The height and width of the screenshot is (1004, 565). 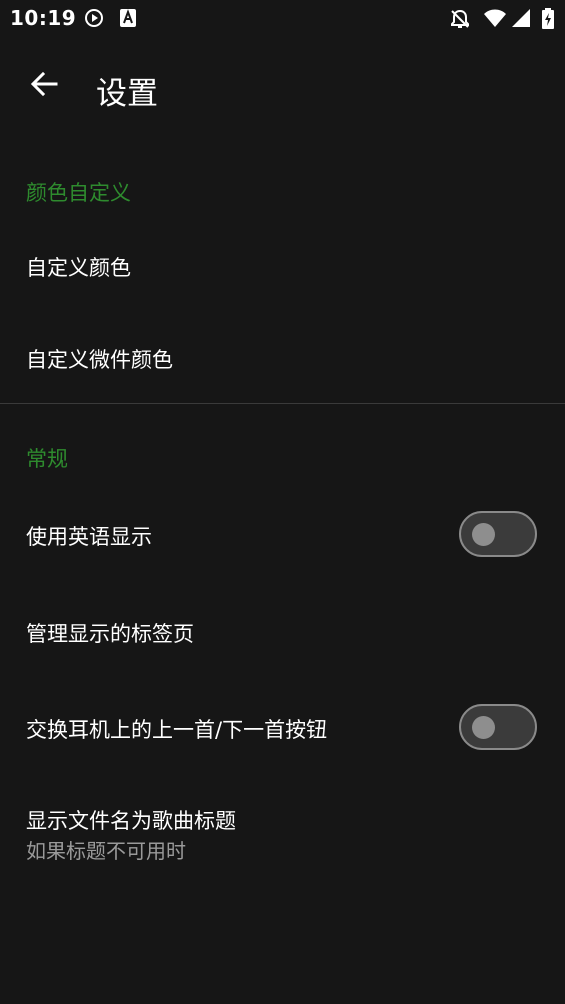 I want to click on pref-title: 自定义颜色, so click(x=78, y=268).